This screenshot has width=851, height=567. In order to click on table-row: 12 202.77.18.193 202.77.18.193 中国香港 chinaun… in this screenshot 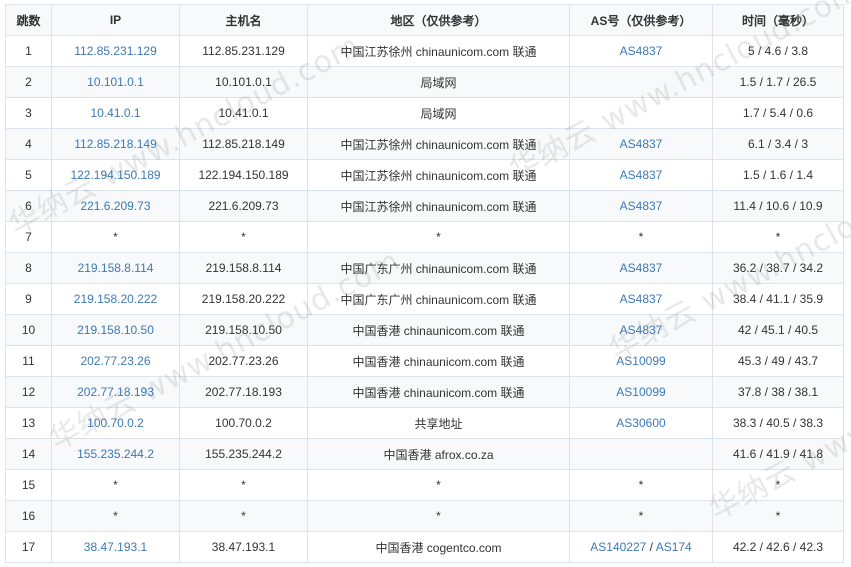, I will do `click(424, 392)`.